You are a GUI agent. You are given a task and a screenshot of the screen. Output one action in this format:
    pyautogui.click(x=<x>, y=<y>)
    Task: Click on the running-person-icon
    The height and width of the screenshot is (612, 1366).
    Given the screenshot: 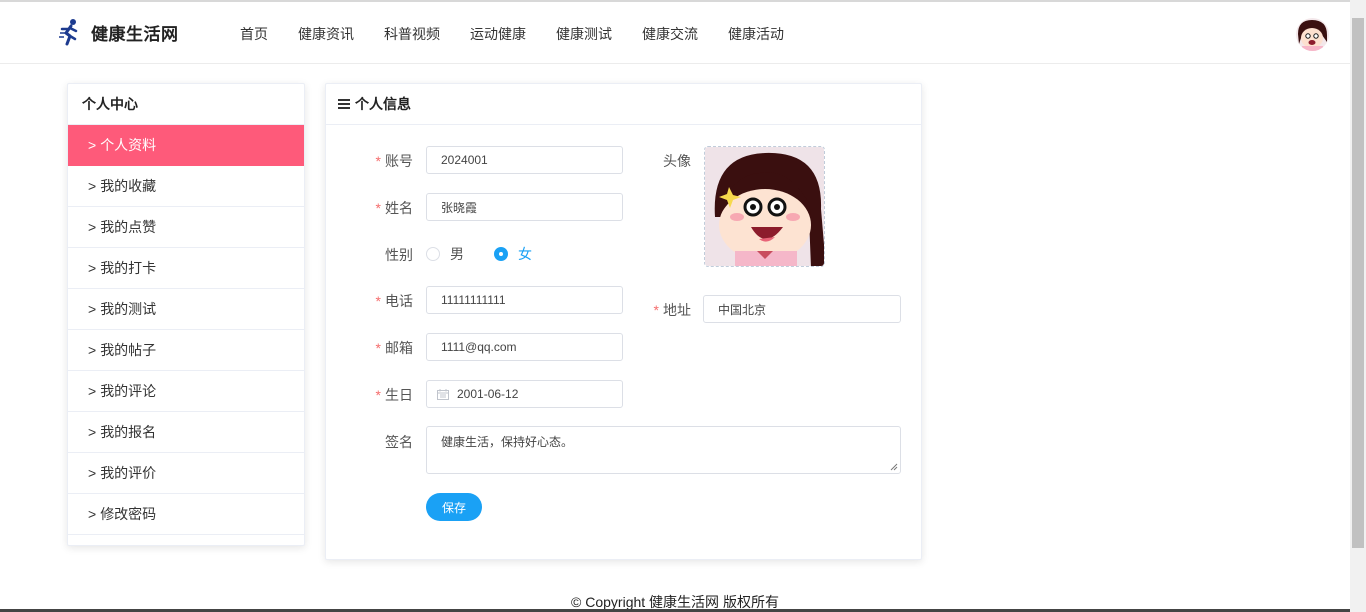 What is the action you would take?
    pyautogui.click(x=68, y=32)
    